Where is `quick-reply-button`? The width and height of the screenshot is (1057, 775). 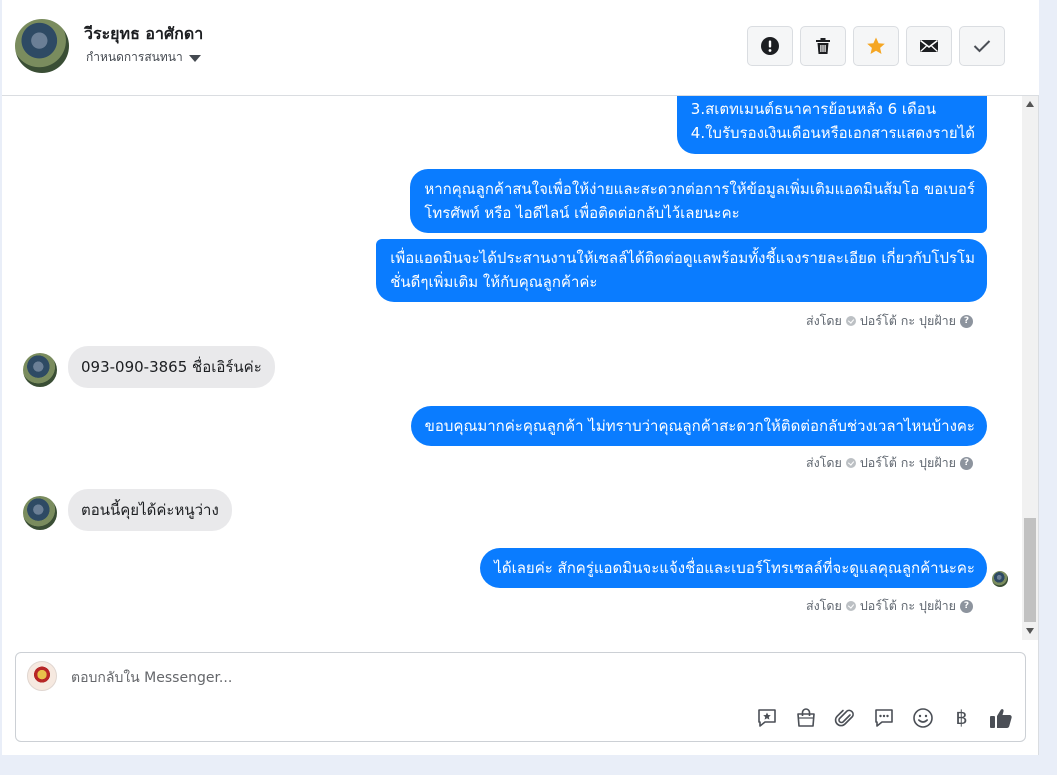
quick-reply-button is located at coordinates (883, 717).